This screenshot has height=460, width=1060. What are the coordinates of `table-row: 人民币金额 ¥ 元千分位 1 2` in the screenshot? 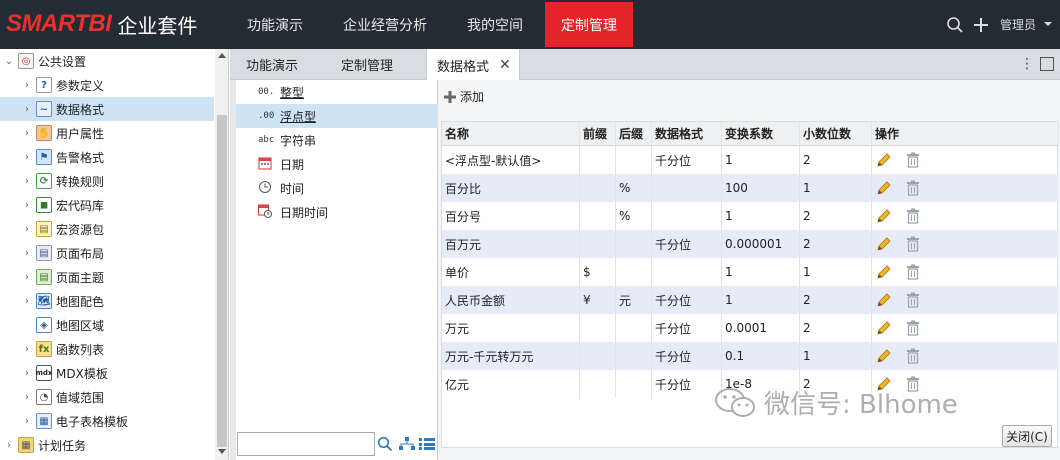 It's located at (750, 300).